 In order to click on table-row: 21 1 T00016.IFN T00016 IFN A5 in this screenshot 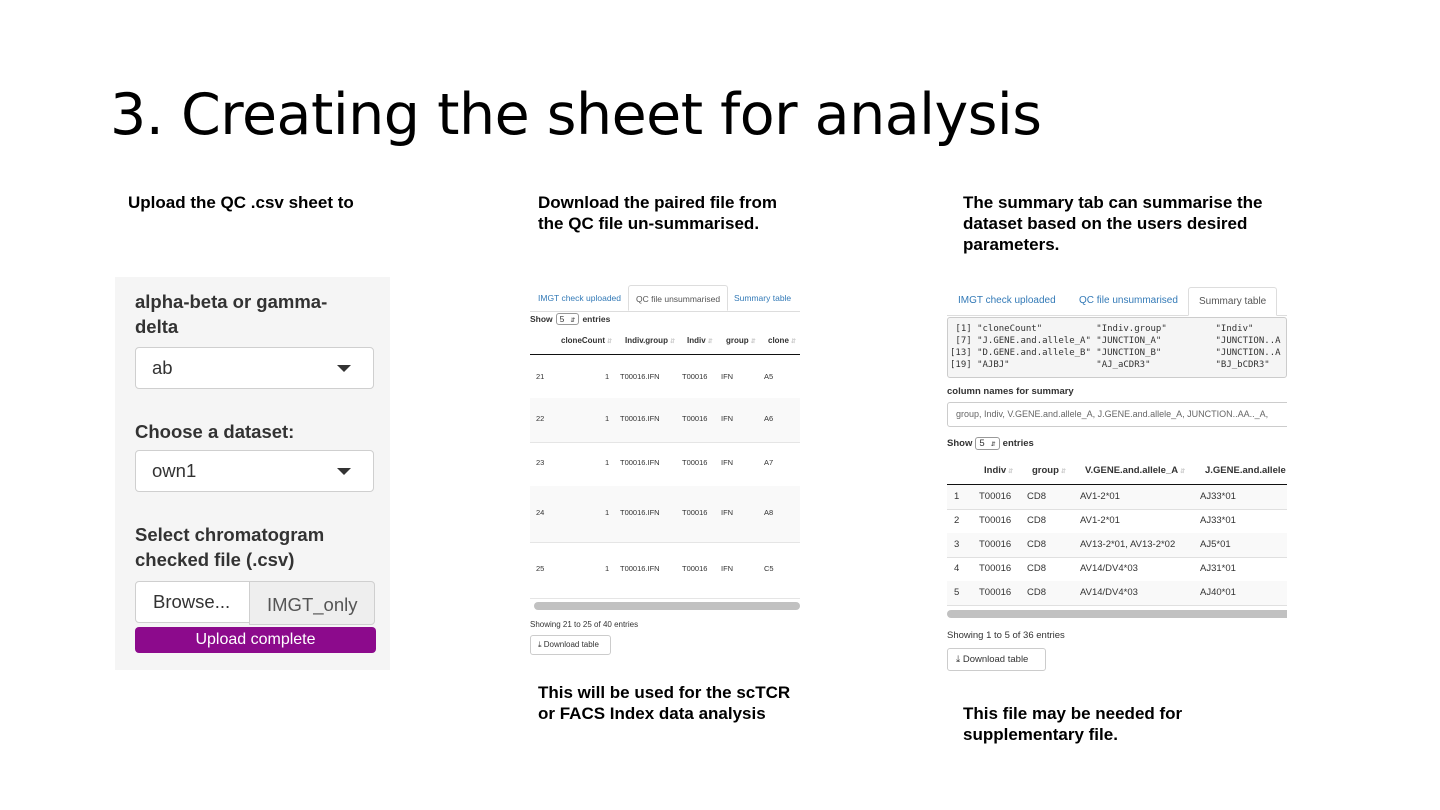, I will do `click(665, 376)`.